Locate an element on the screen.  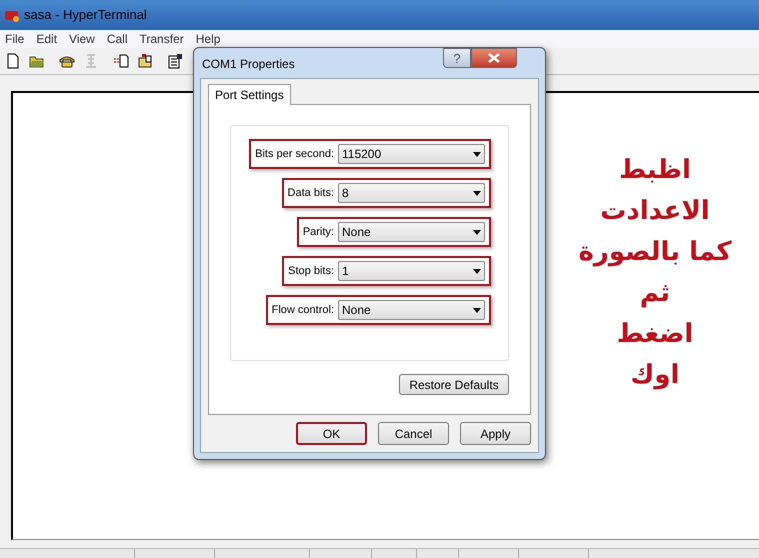
menu-item: Help is located at coordinates (208, 39).